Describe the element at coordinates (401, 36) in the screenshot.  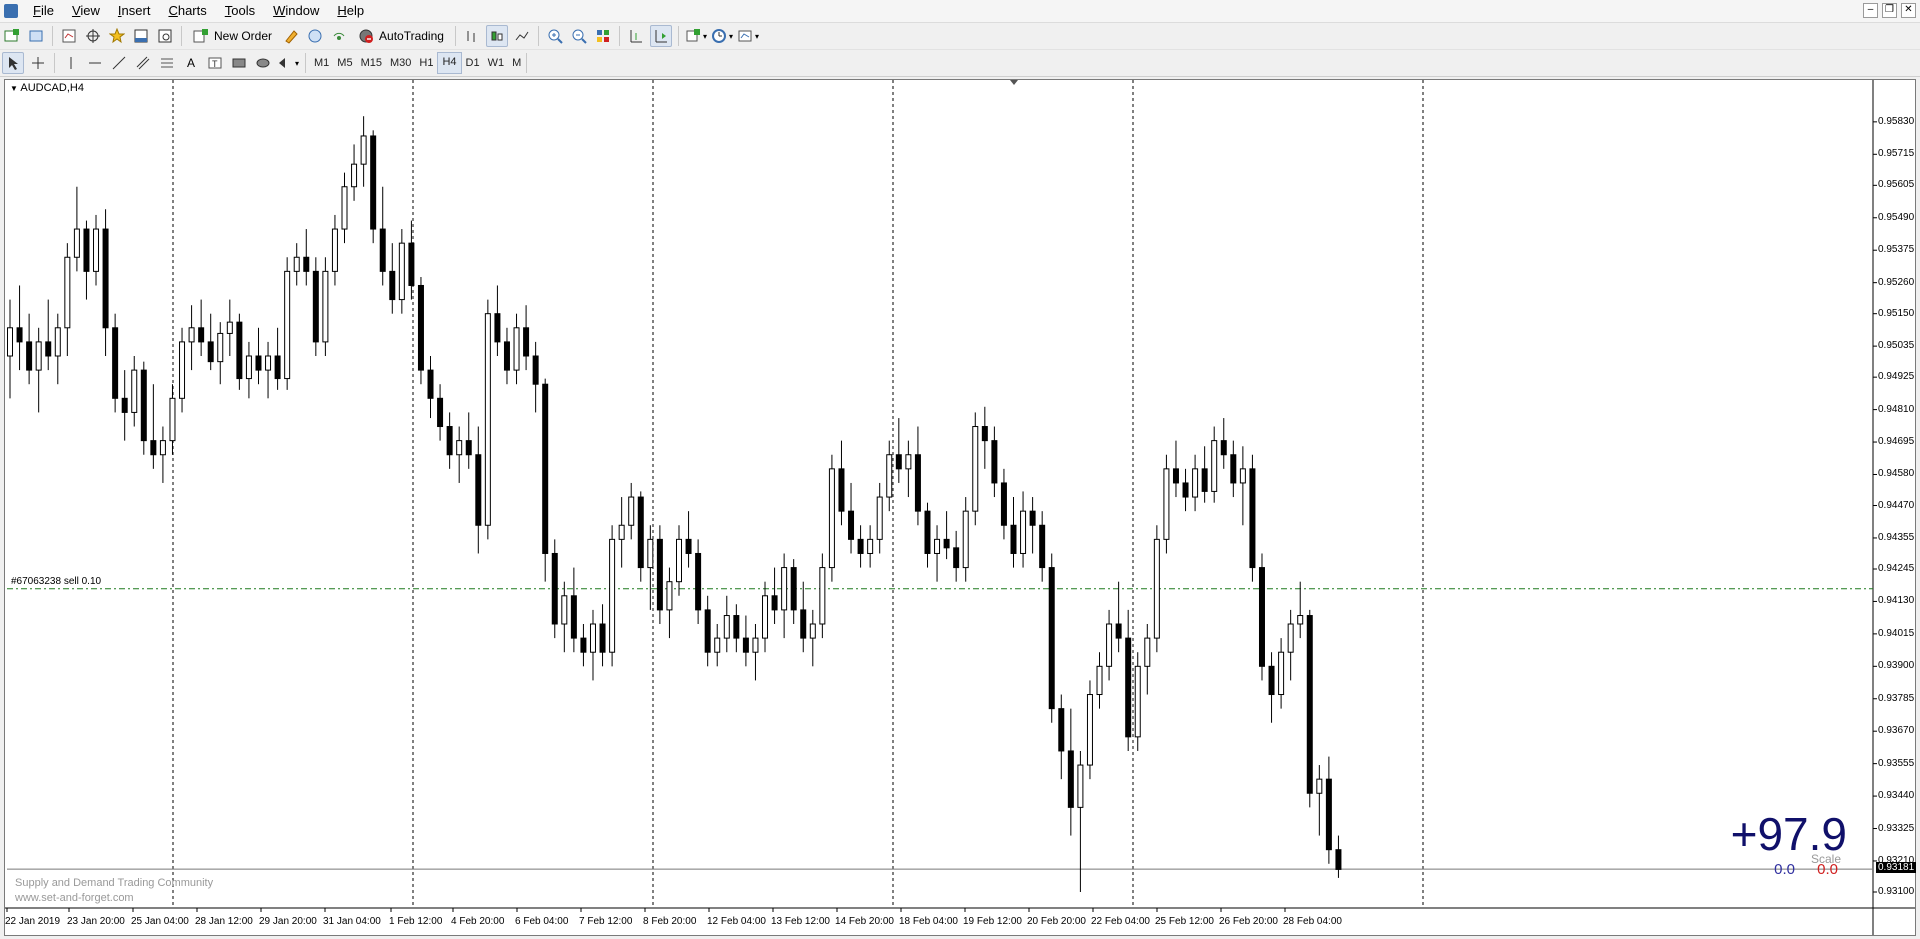
I see `autotrading-button: AutoTrading` at that location.